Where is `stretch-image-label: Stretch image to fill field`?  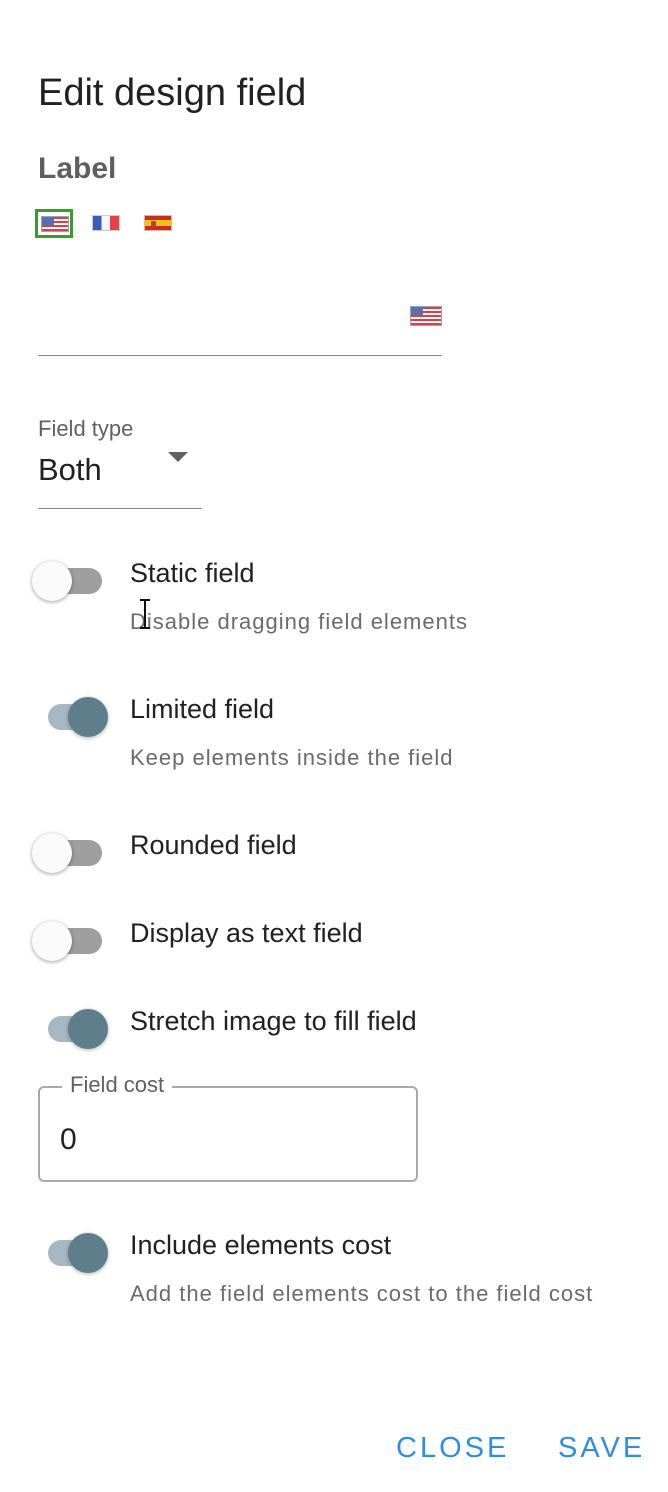 stretch-image-label: Stretch image to fill field is located at coordinates (273, 1021).